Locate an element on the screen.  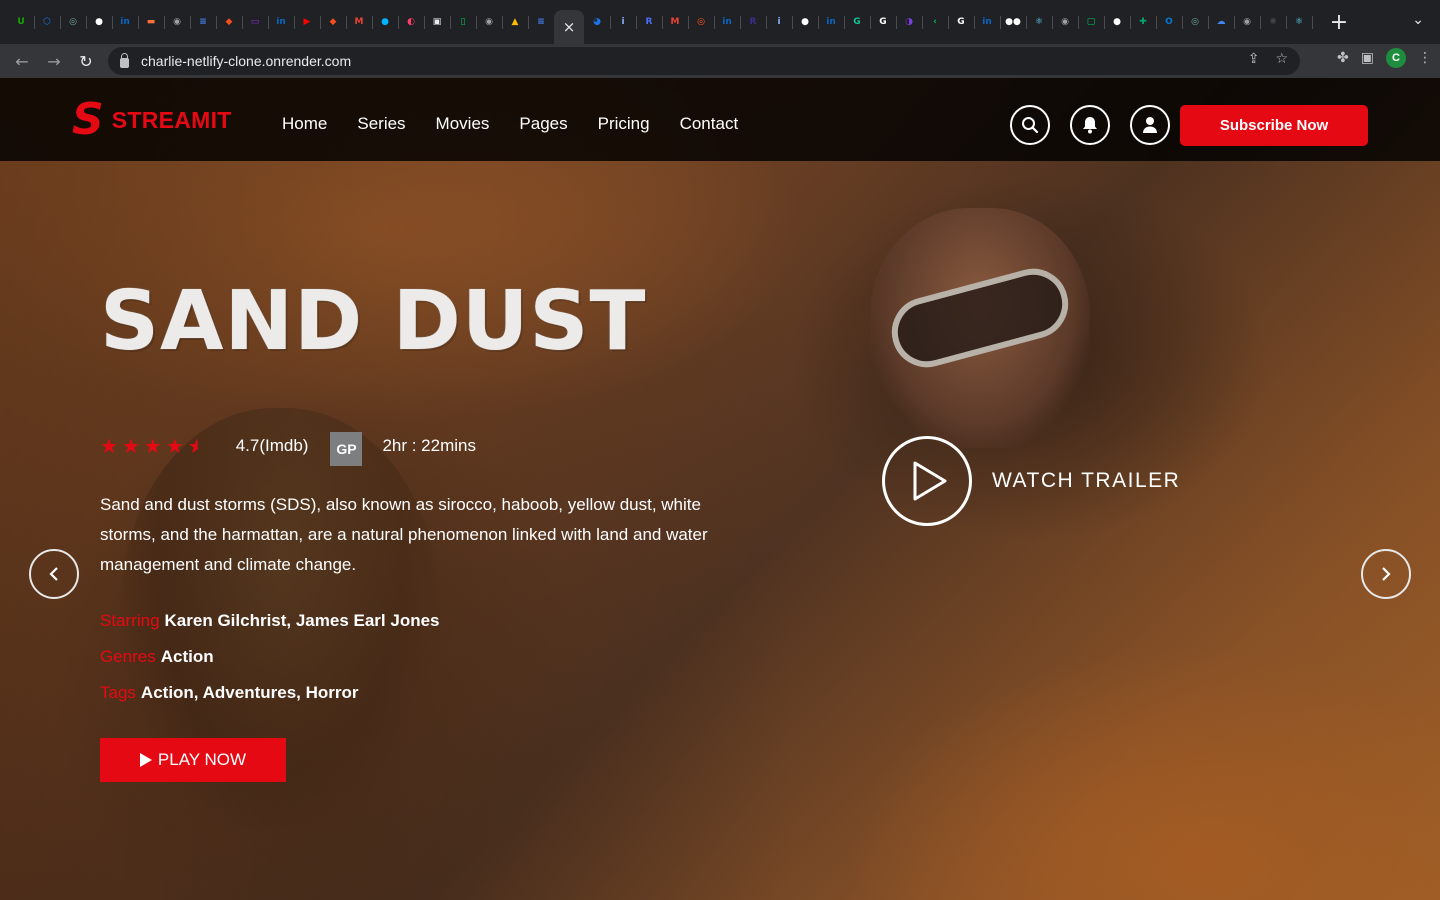
tags-label: Tags is located at coordinates (118, 692).